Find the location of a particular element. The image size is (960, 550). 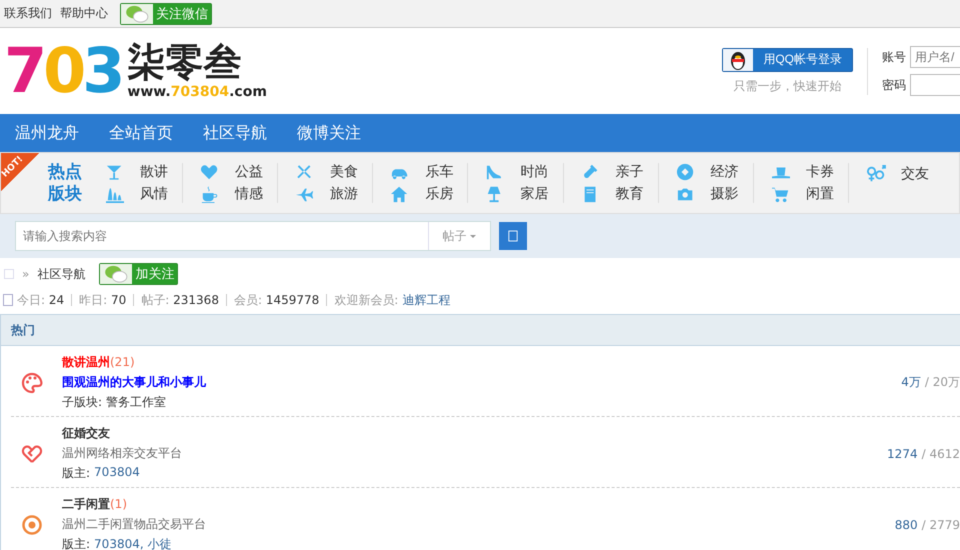

forum-sub-link: 703804, 小徒 is located at coordinates (133, 543).